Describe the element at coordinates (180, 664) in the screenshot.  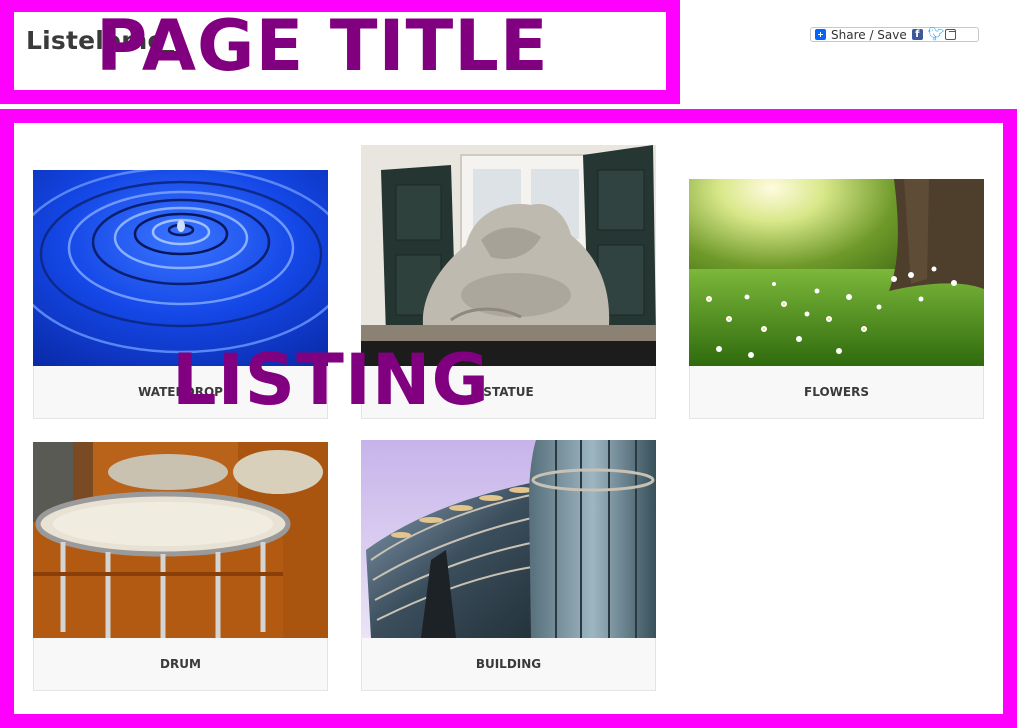
I see `listing-card-label: DRUM` at that location.